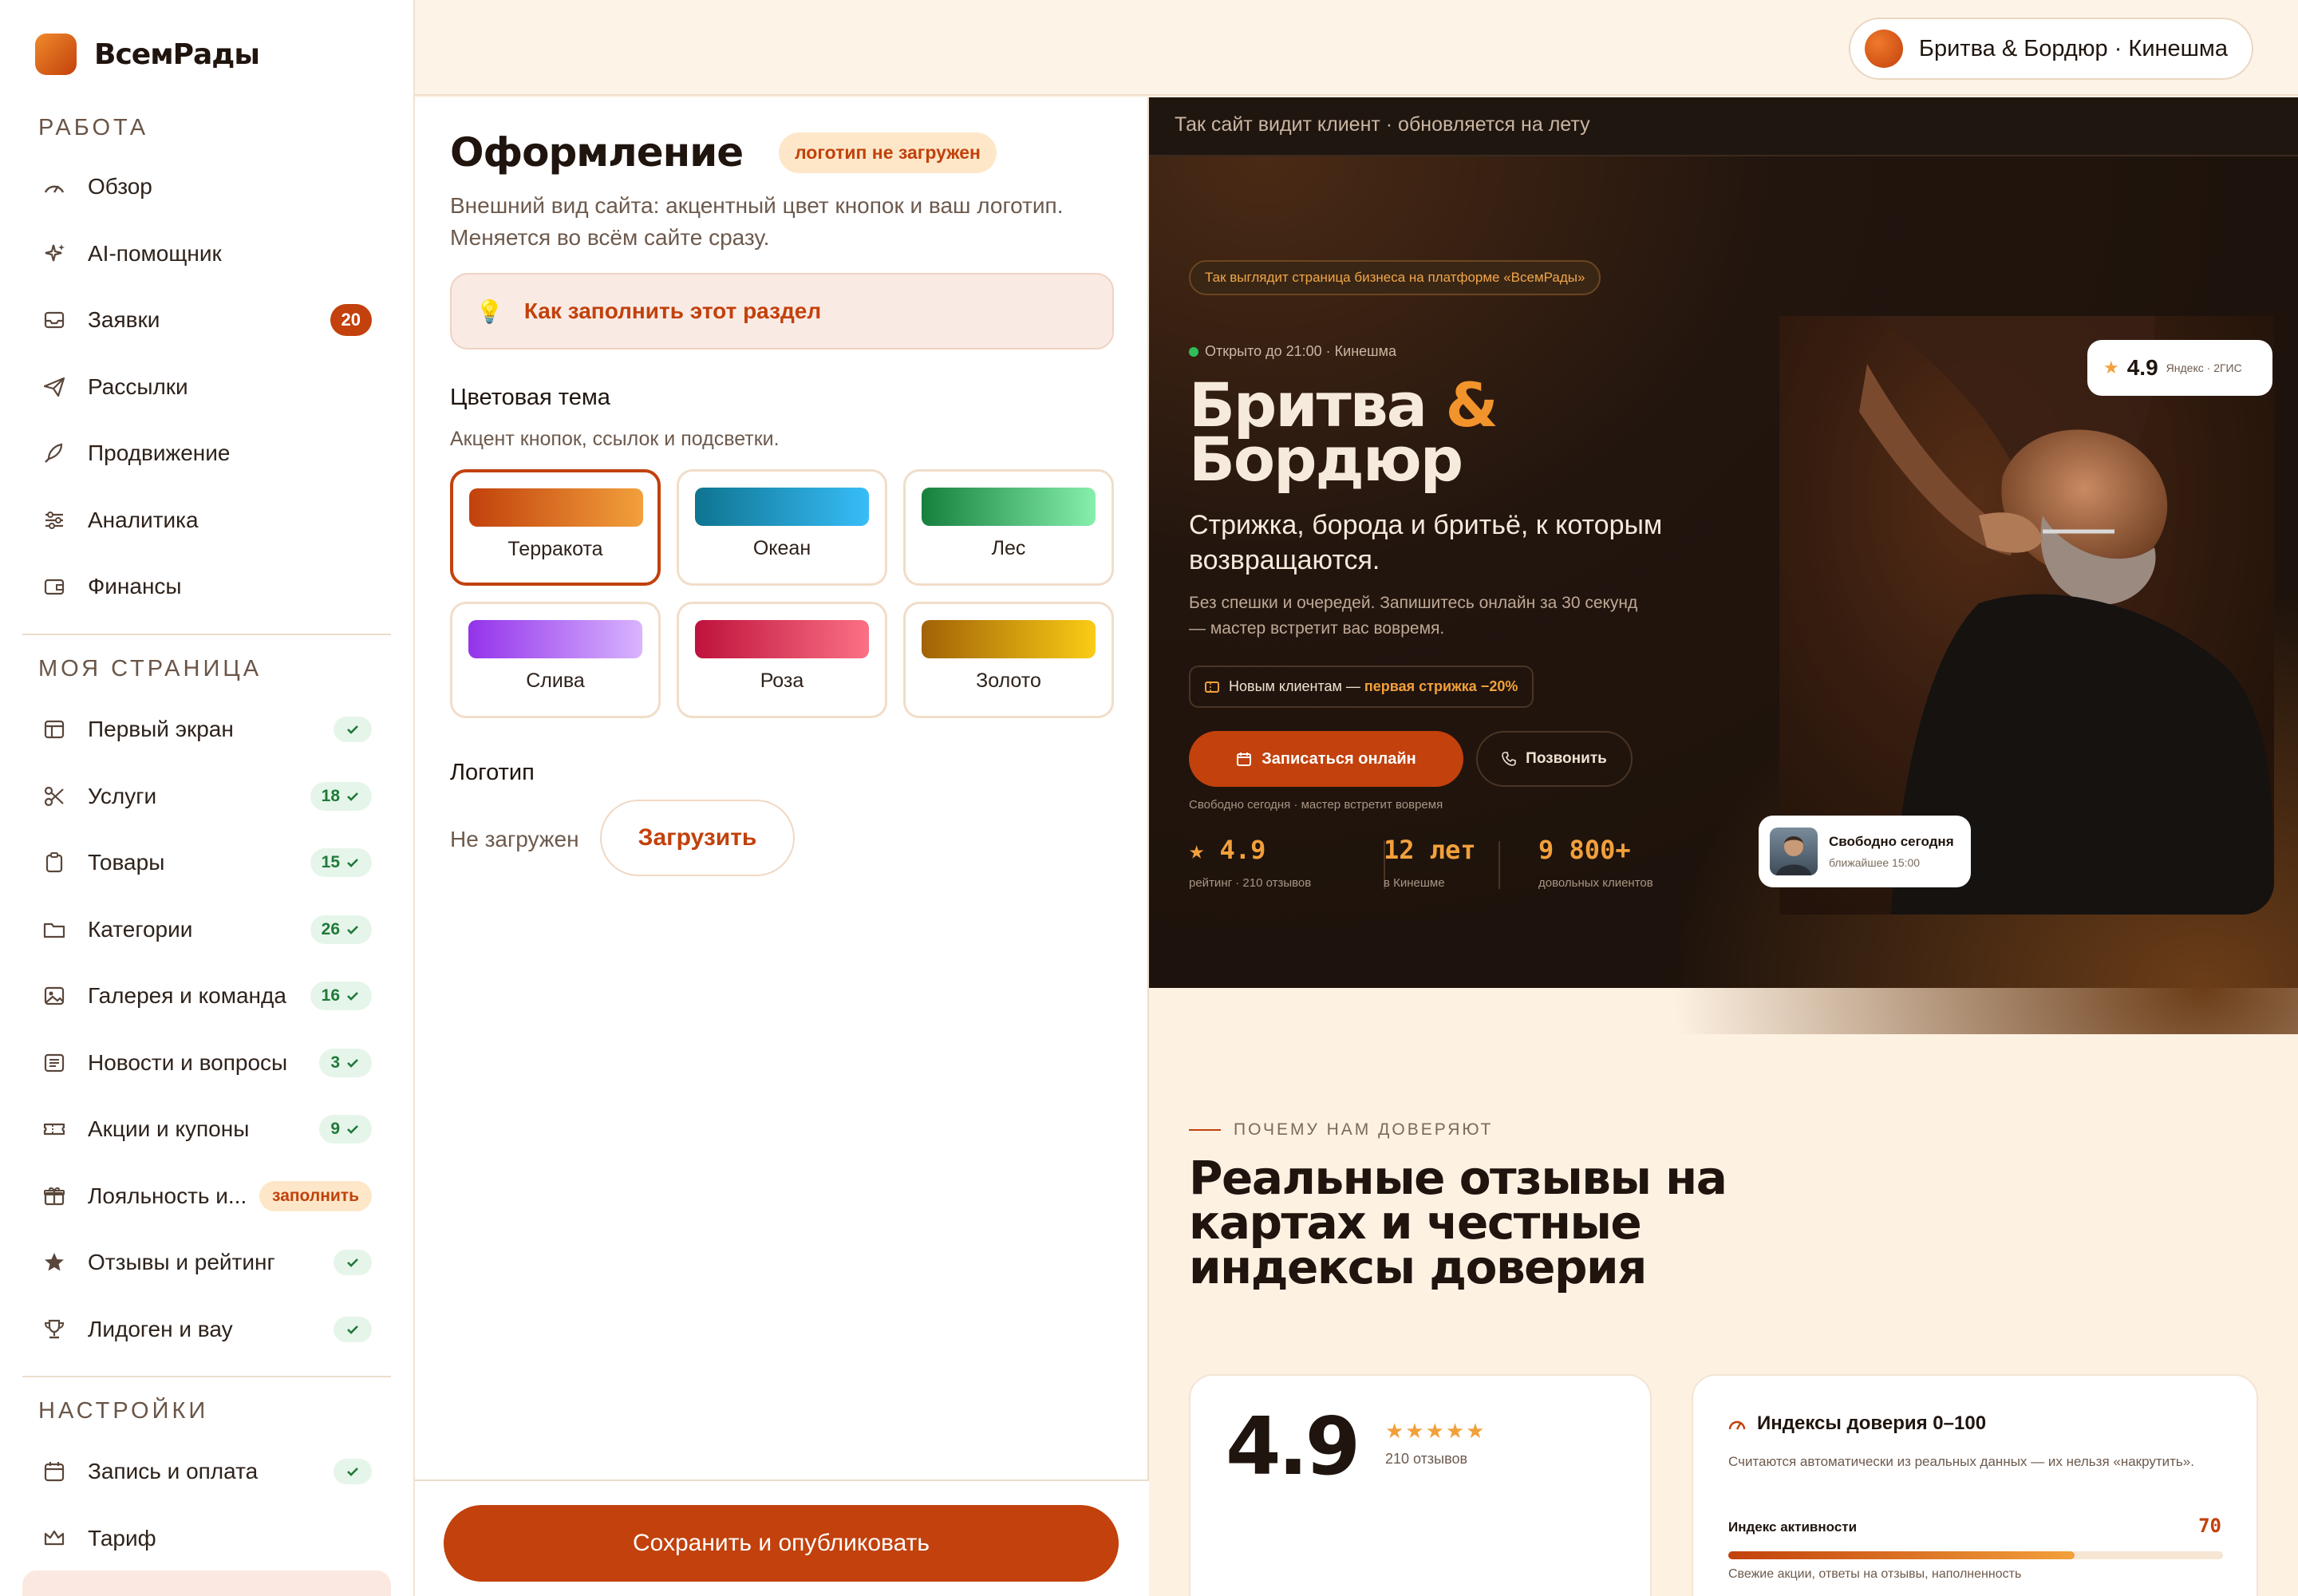  I want to click on star-icon: ★, so click(2111, 367).